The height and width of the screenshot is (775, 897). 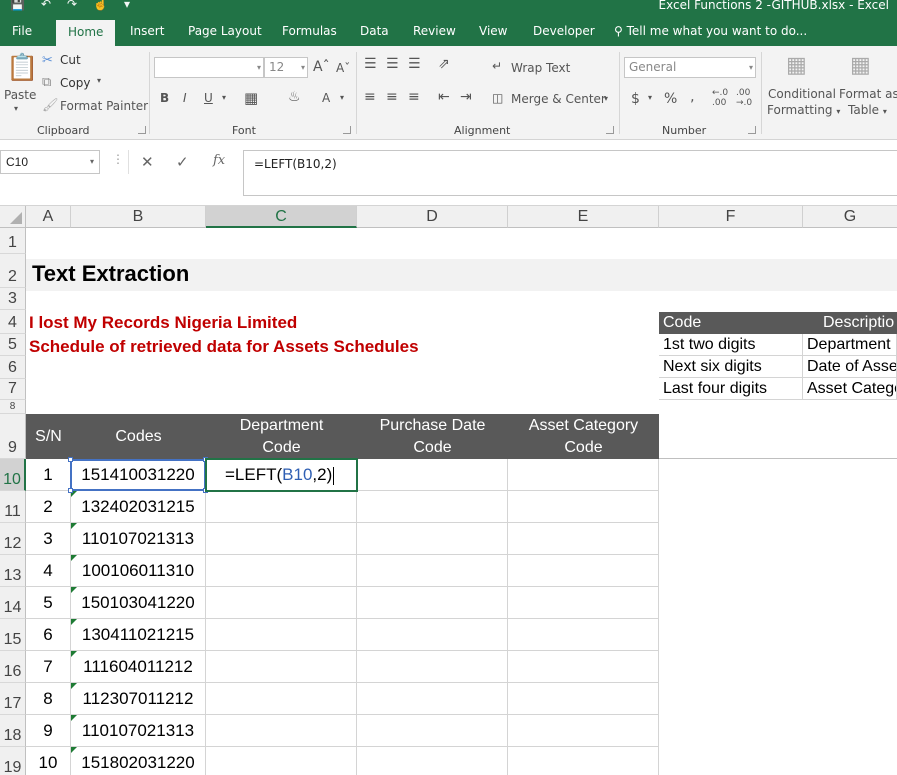 What do you see at coordinates (13, 475) in the screenshot?
I see `row-header-10: 10` at bounding box center [13, 475].